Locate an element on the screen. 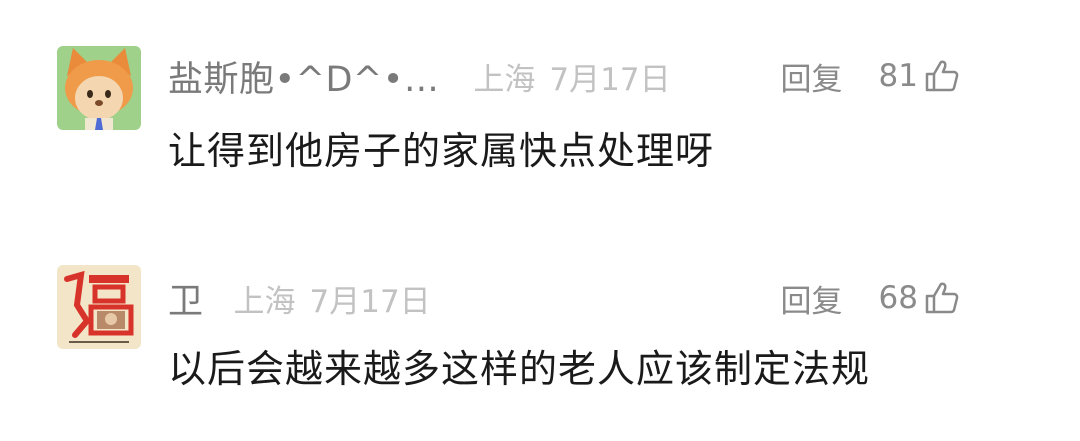 The image size is (1080, 441). comment-actions: 回复 68 is located at coordinates (870, 298).